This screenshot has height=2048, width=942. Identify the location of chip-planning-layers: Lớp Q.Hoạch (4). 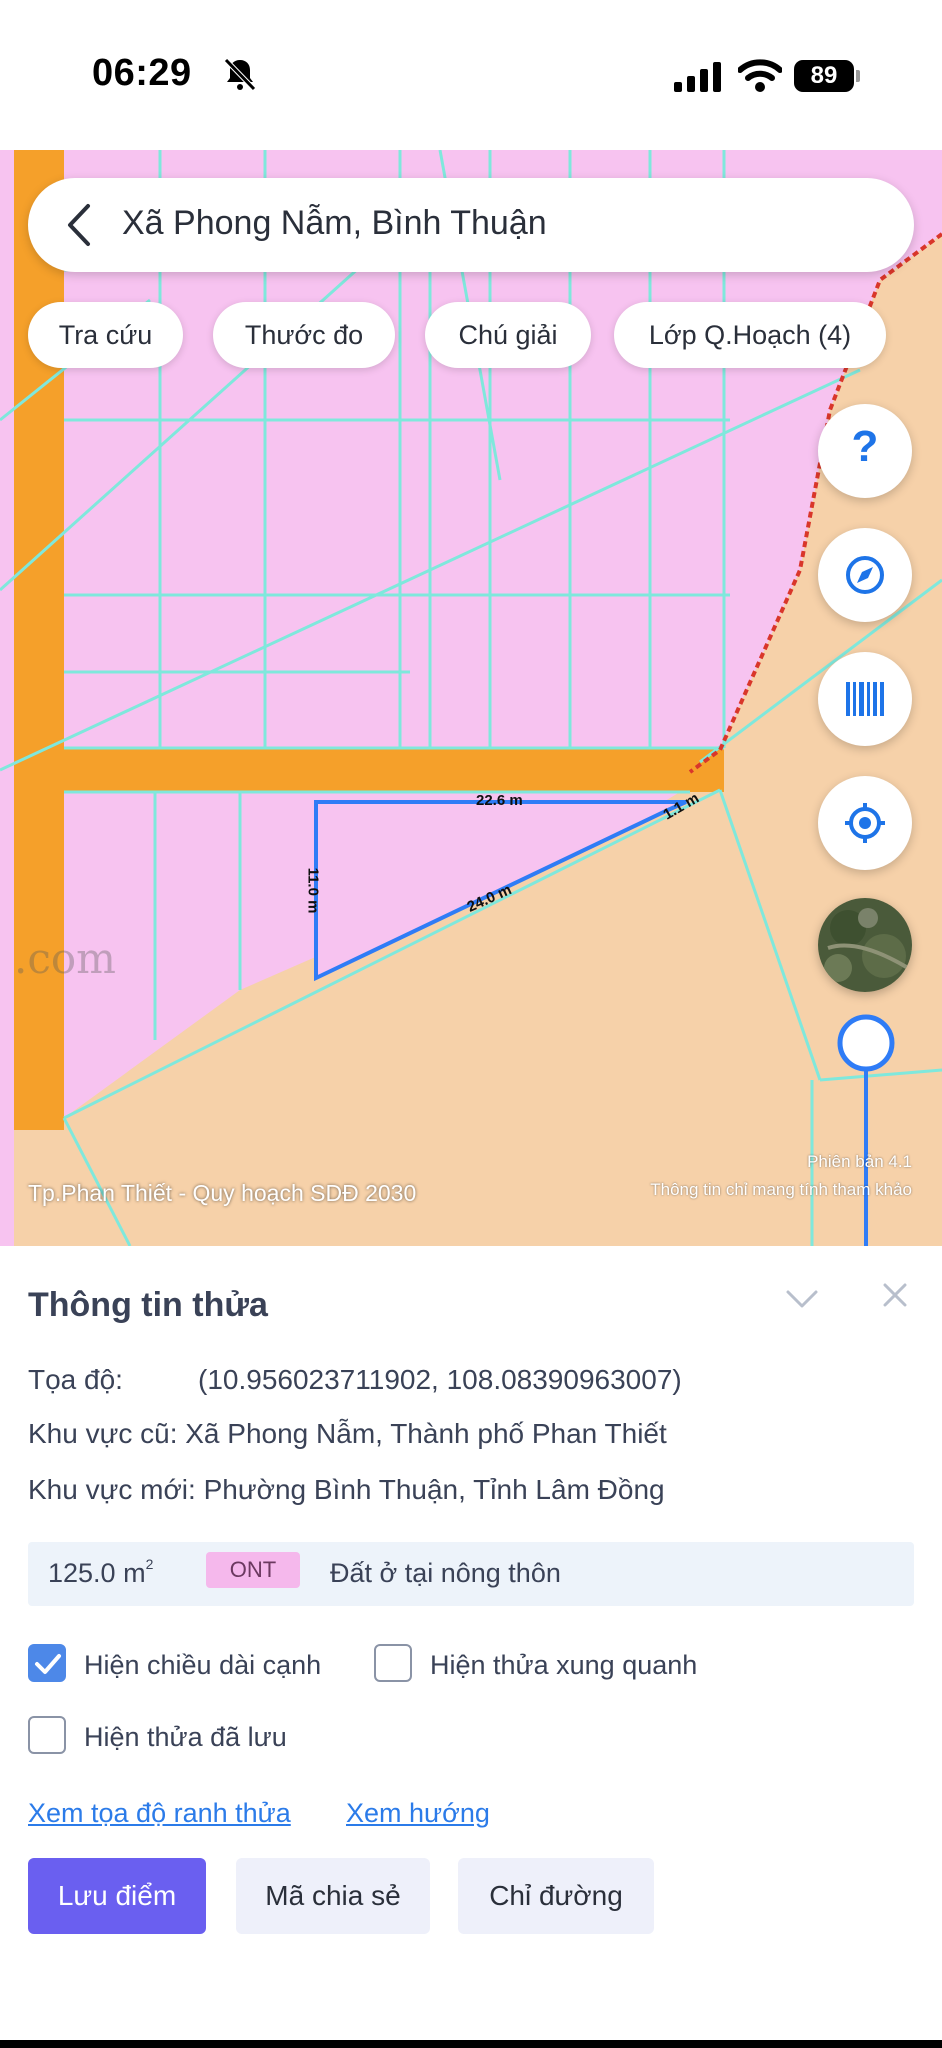
(750, 335).